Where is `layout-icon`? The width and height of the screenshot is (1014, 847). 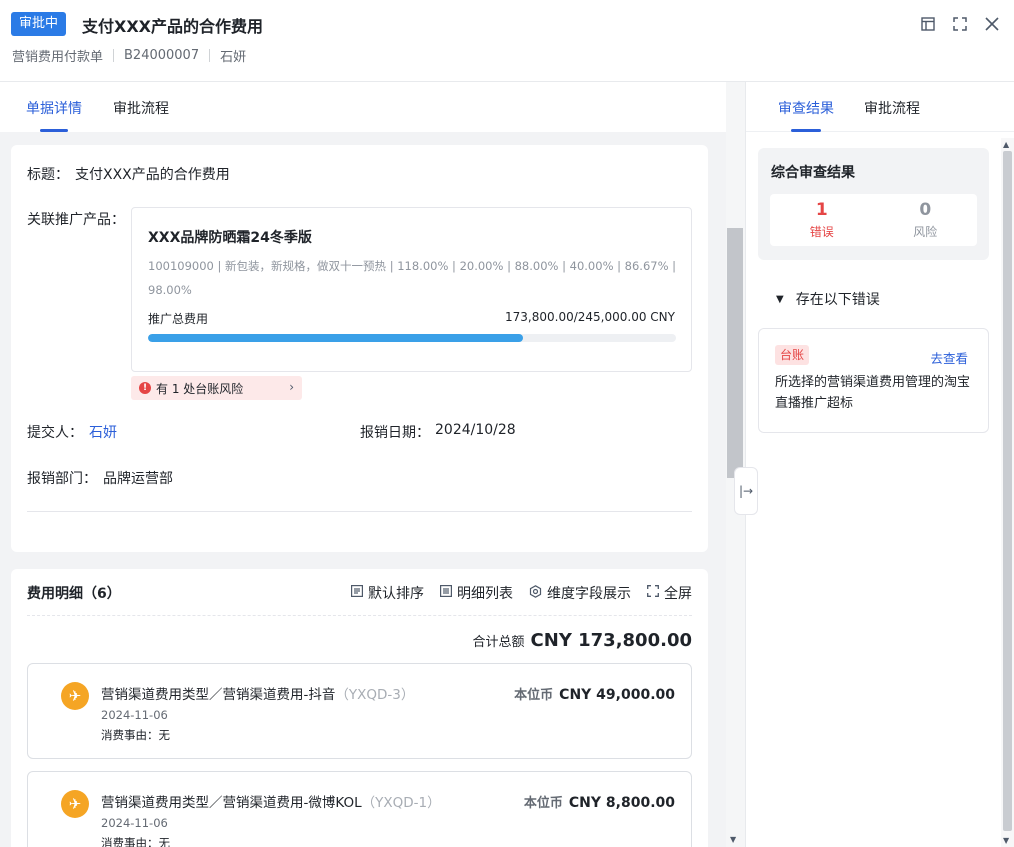
layout-icon is located at coordinates (928, 24).